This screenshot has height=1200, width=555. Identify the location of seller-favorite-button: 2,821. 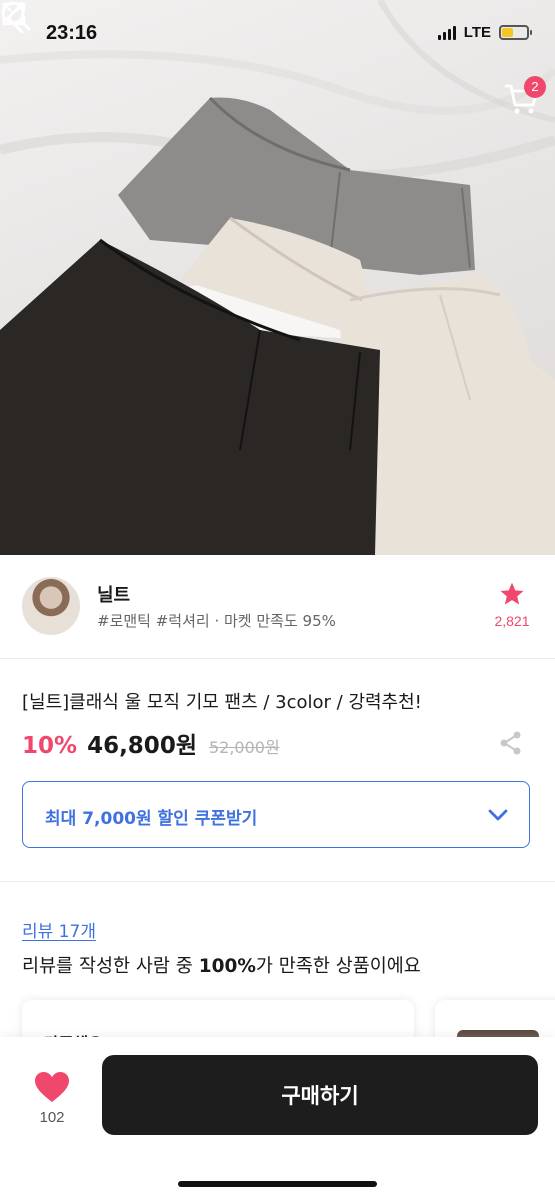
(512, 605).